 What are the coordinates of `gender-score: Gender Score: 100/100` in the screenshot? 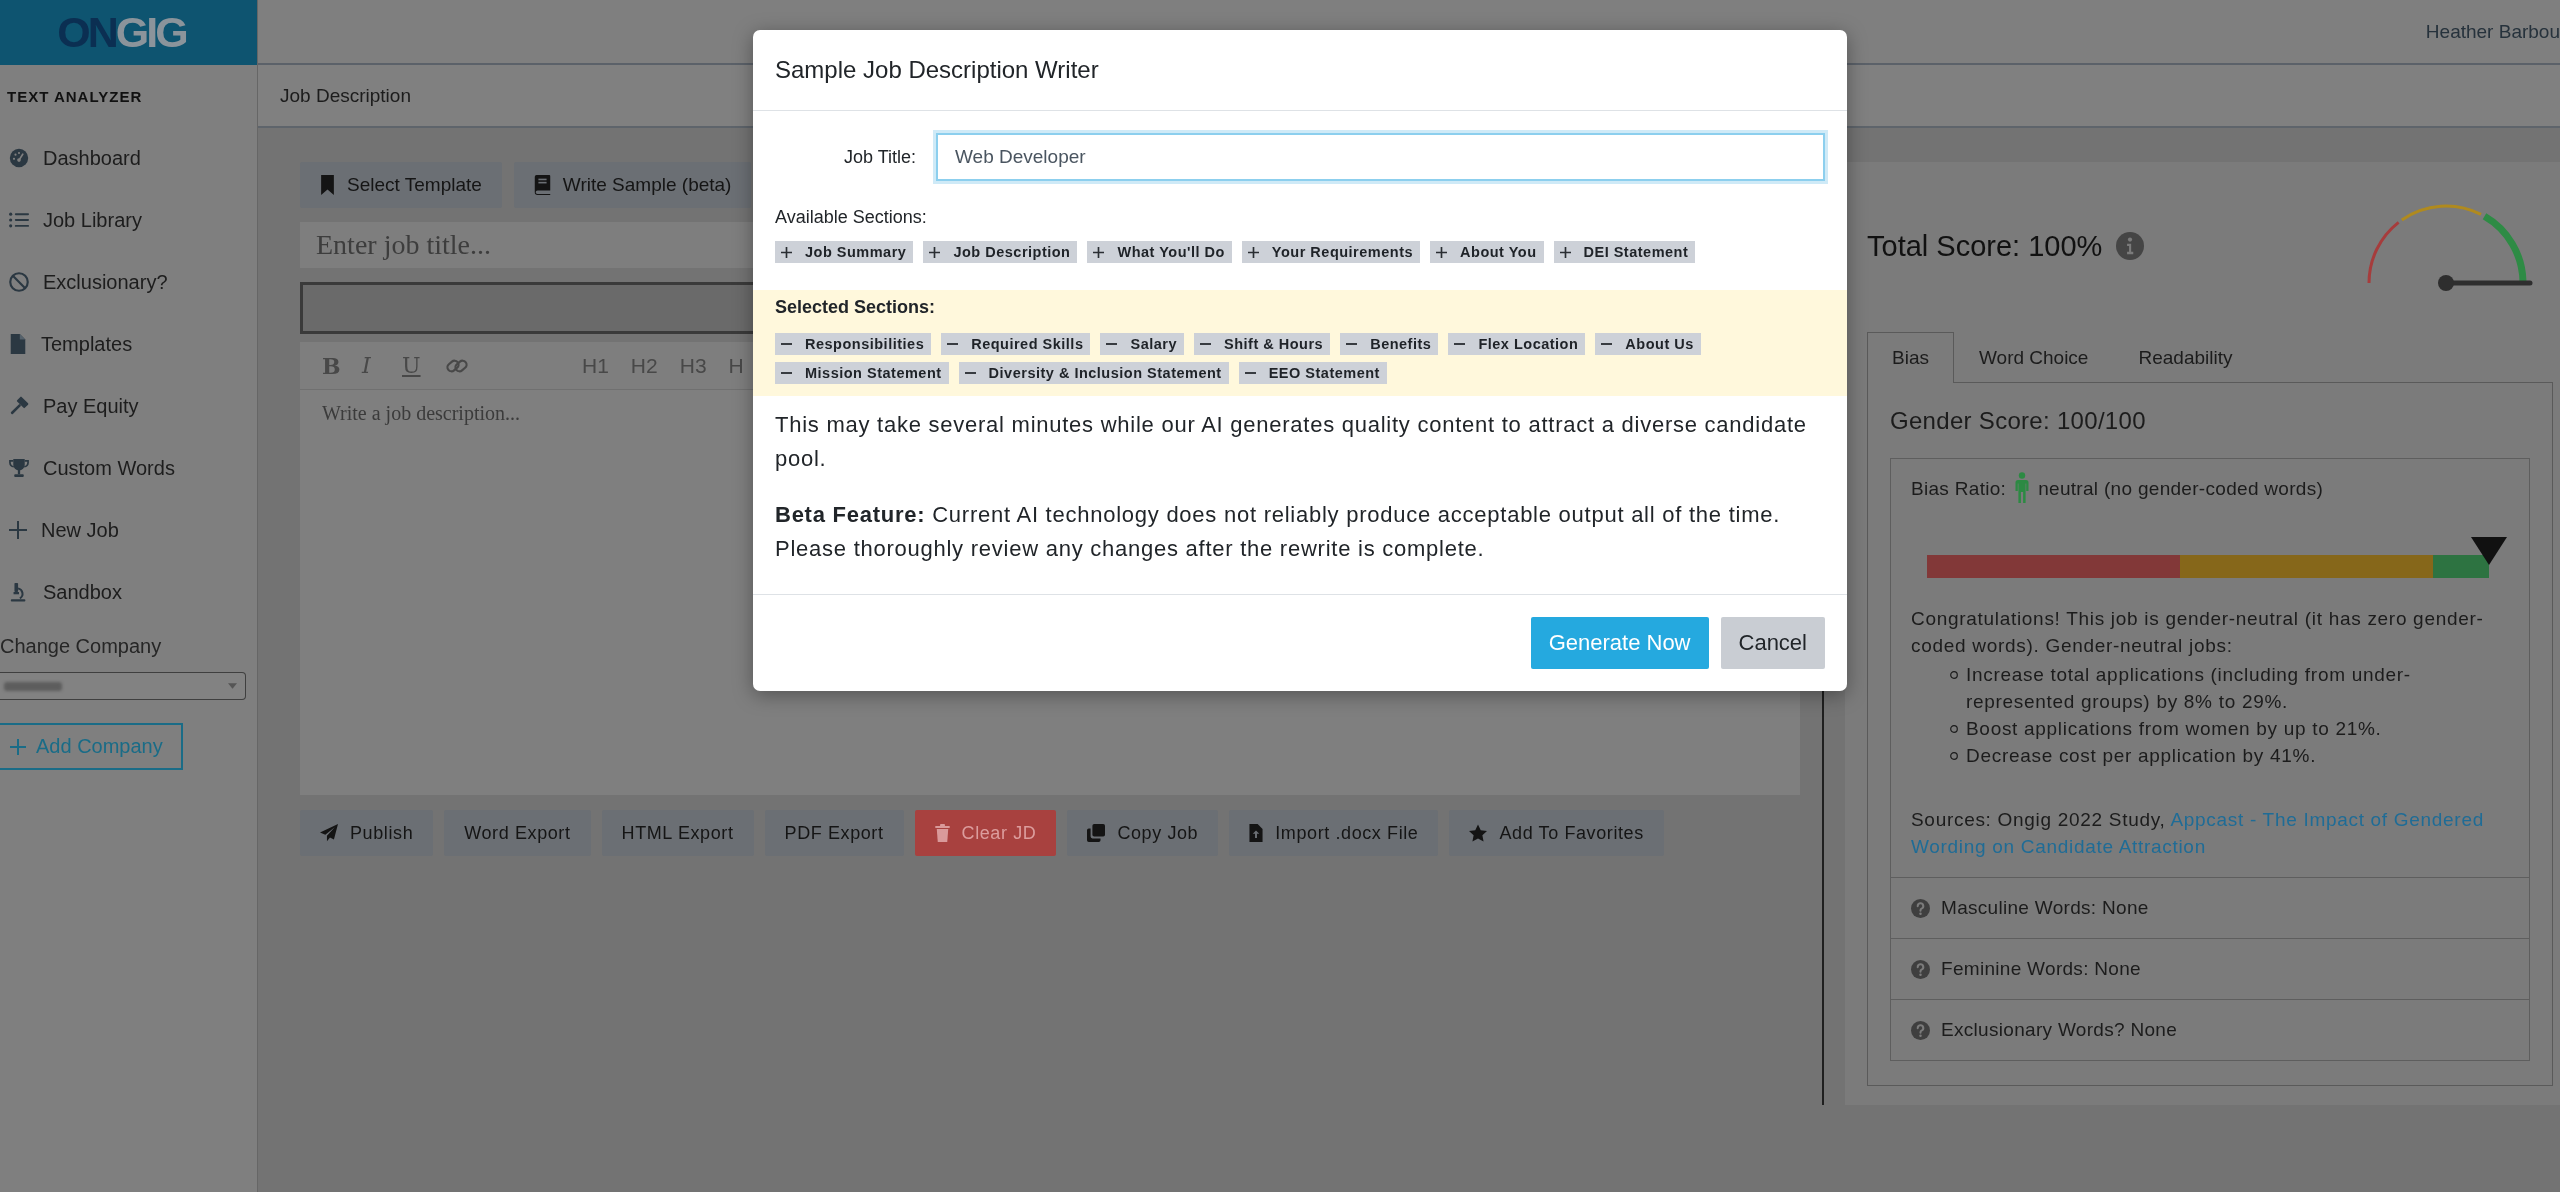 It's located at (2018, 421).